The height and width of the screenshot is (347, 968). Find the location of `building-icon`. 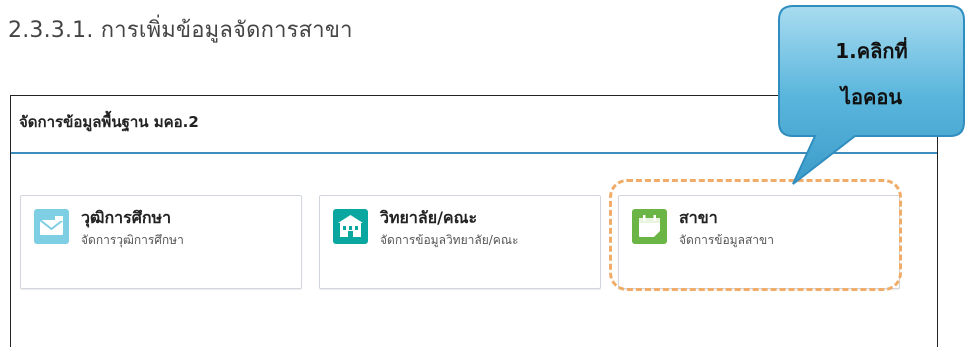

building-icon is located at coordinates (350, 226).